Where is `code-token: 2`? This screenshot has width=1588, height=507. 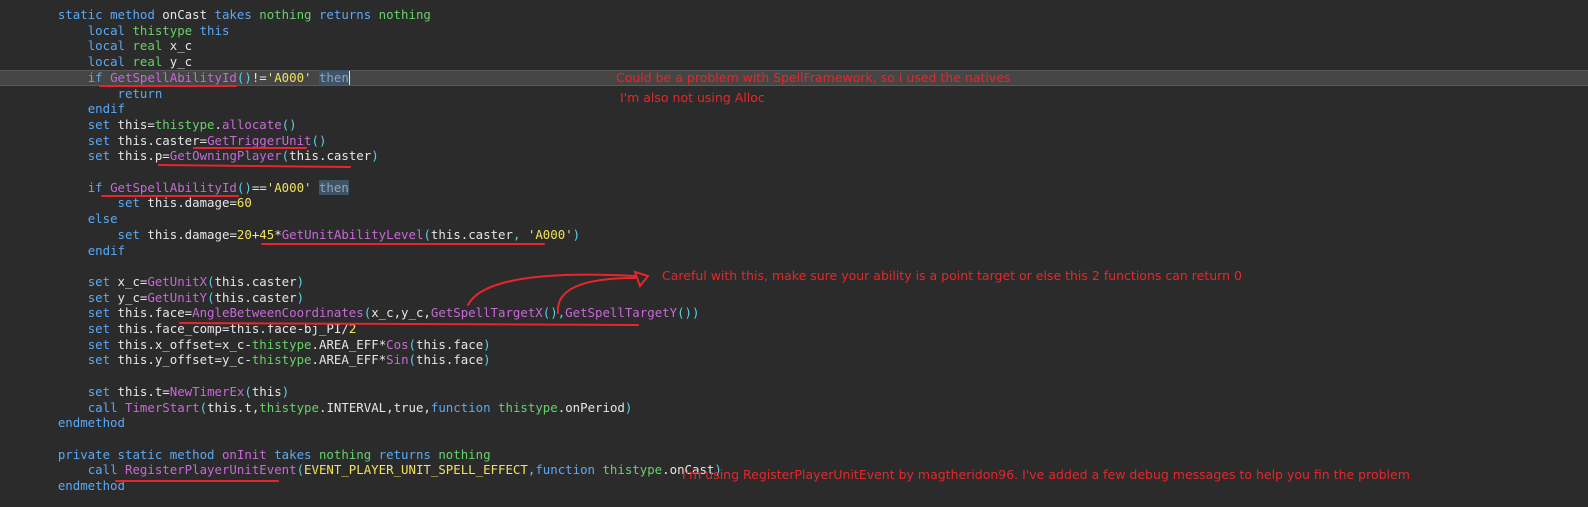
code-token: 2 is located at coordinates (352, 328).